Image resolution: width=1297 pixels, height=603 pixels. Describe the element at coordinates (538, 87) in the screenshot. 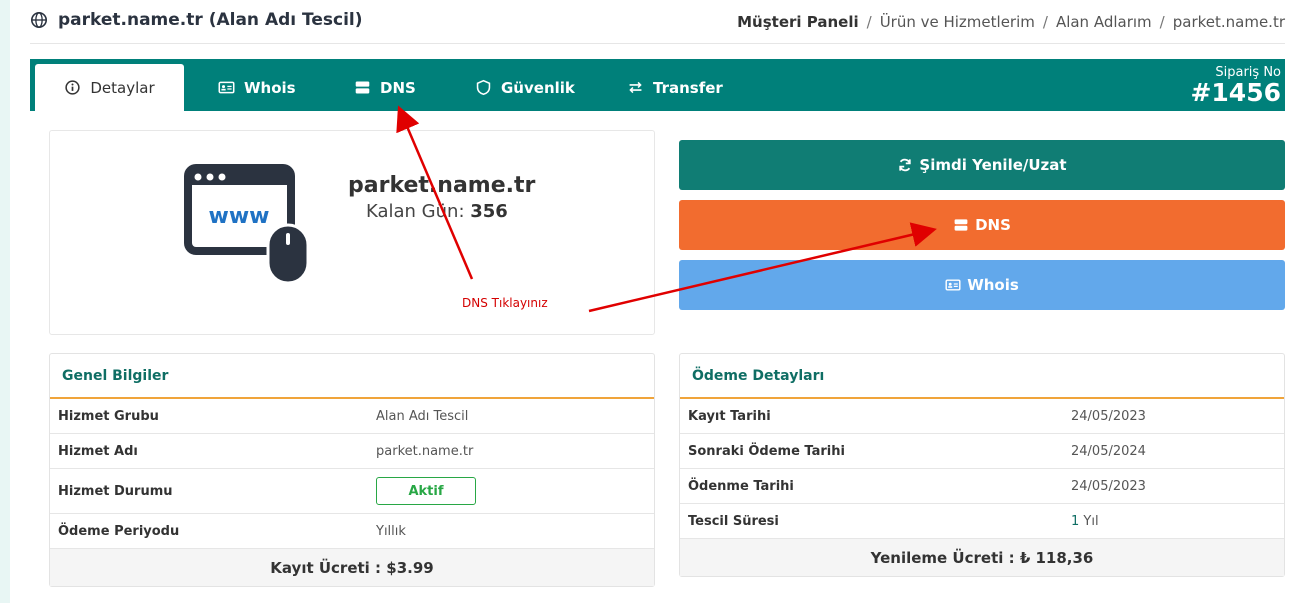

I see `tab-label: Güvenlik` at that location.